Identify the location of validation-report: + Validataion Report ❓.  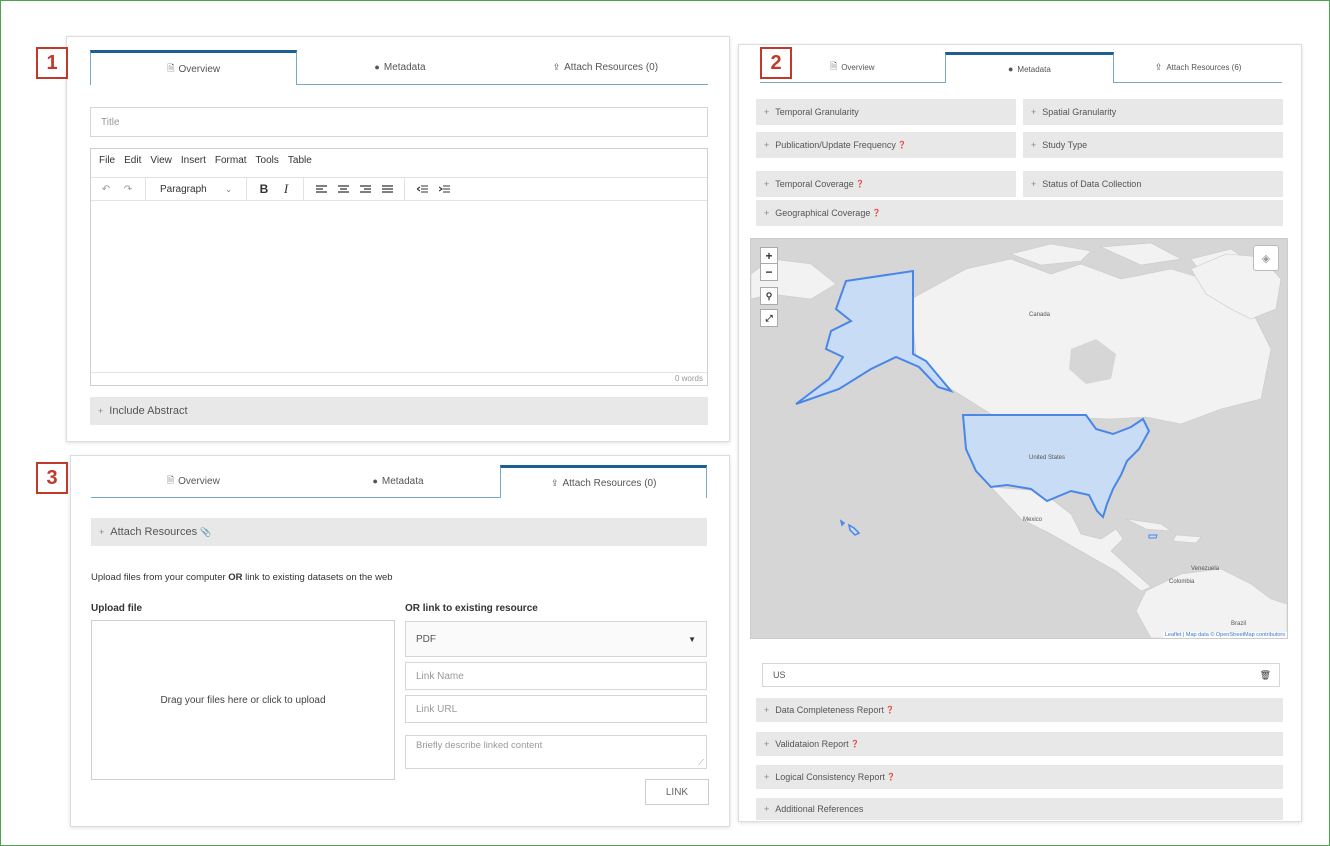
(1019, 744).